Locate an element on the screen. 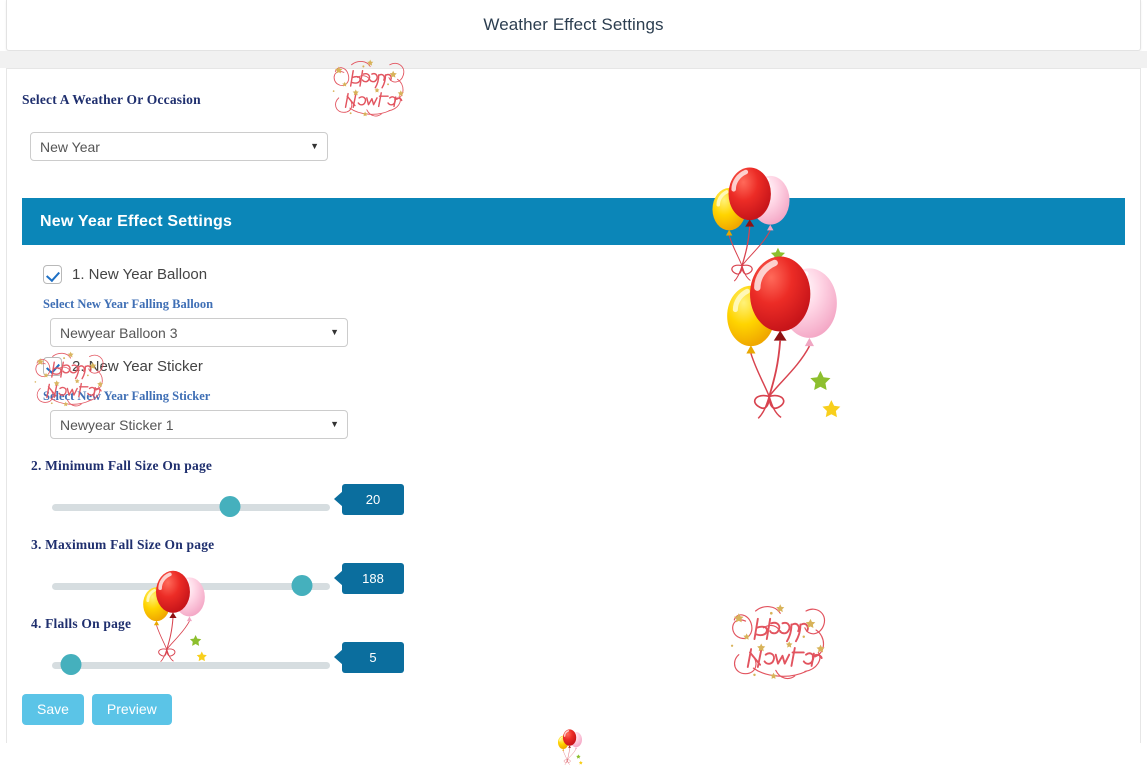 The image size is (1147, 766). save-button: Save is located at coordinates (53, 709).